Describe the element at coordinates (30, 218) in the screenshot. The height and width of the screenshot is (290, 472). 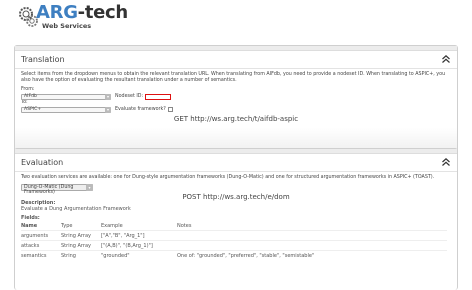
I see `fields-heading: Fields:` at that location.